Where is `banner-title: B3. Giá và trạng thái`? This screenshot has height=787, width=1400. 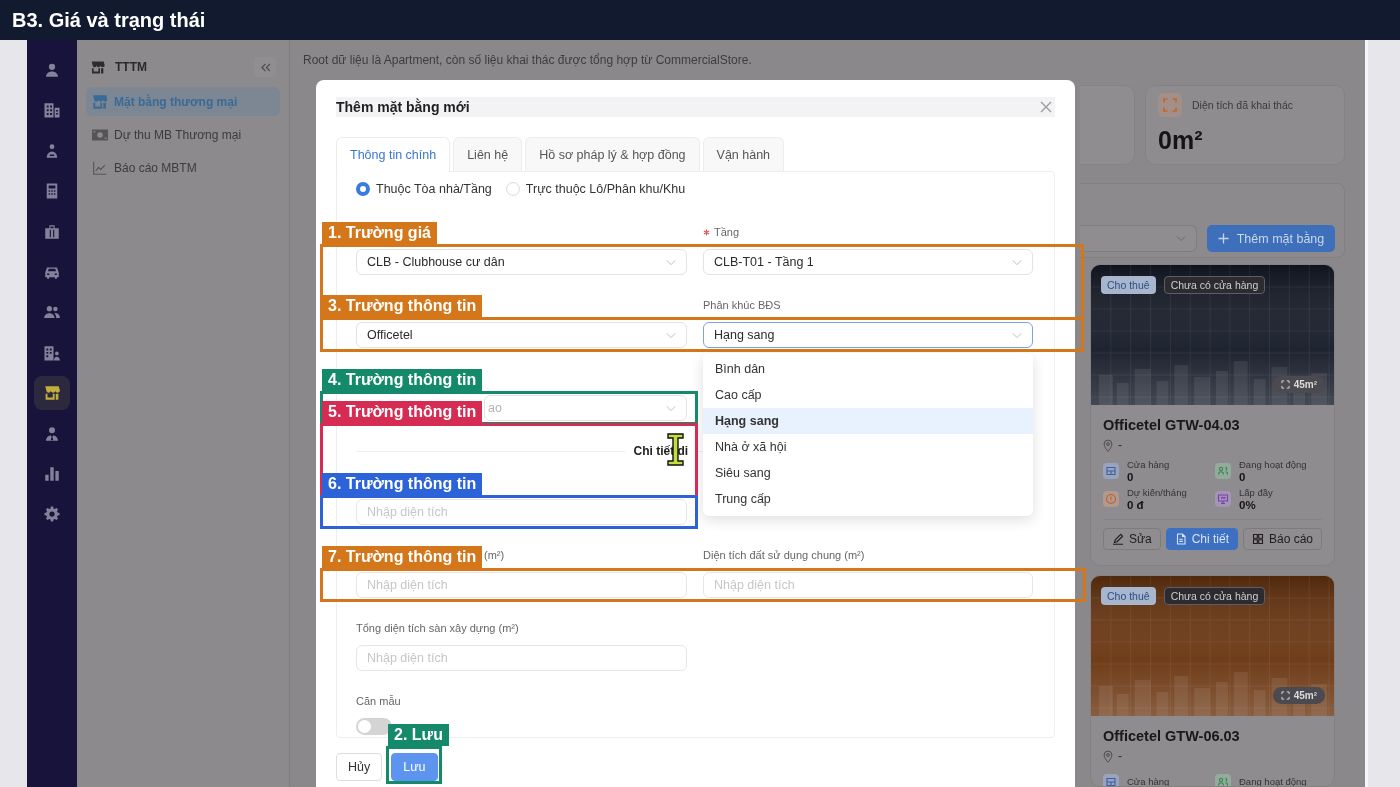
banner-title: B3. Giá và trạng thái is located at coordinates (109, 20).